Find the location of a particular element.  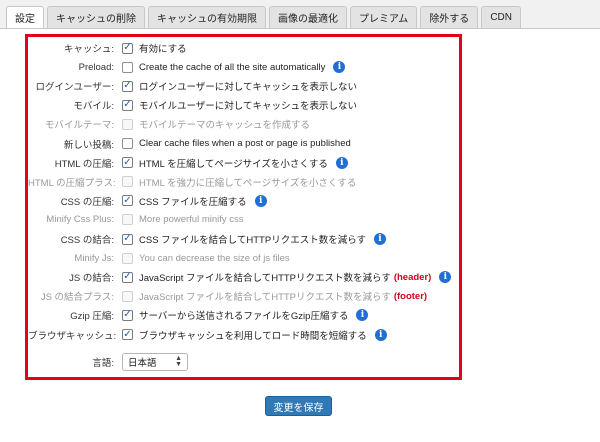

setting-row: ログインユーザー: ✓ ログインユーザーに対してキャッシュを表示しない is located at coordinates (243, 86).